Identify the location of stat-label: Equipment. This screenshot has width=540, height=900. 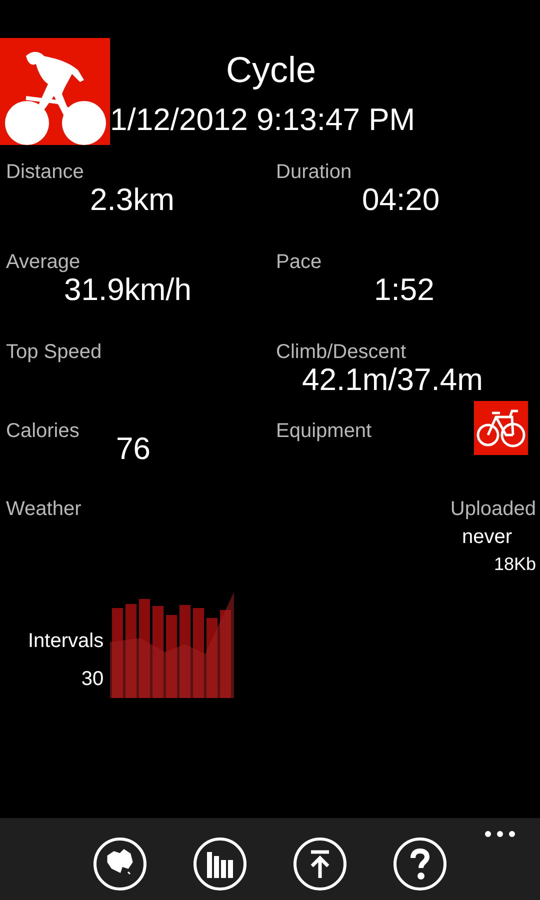
(324, 431).